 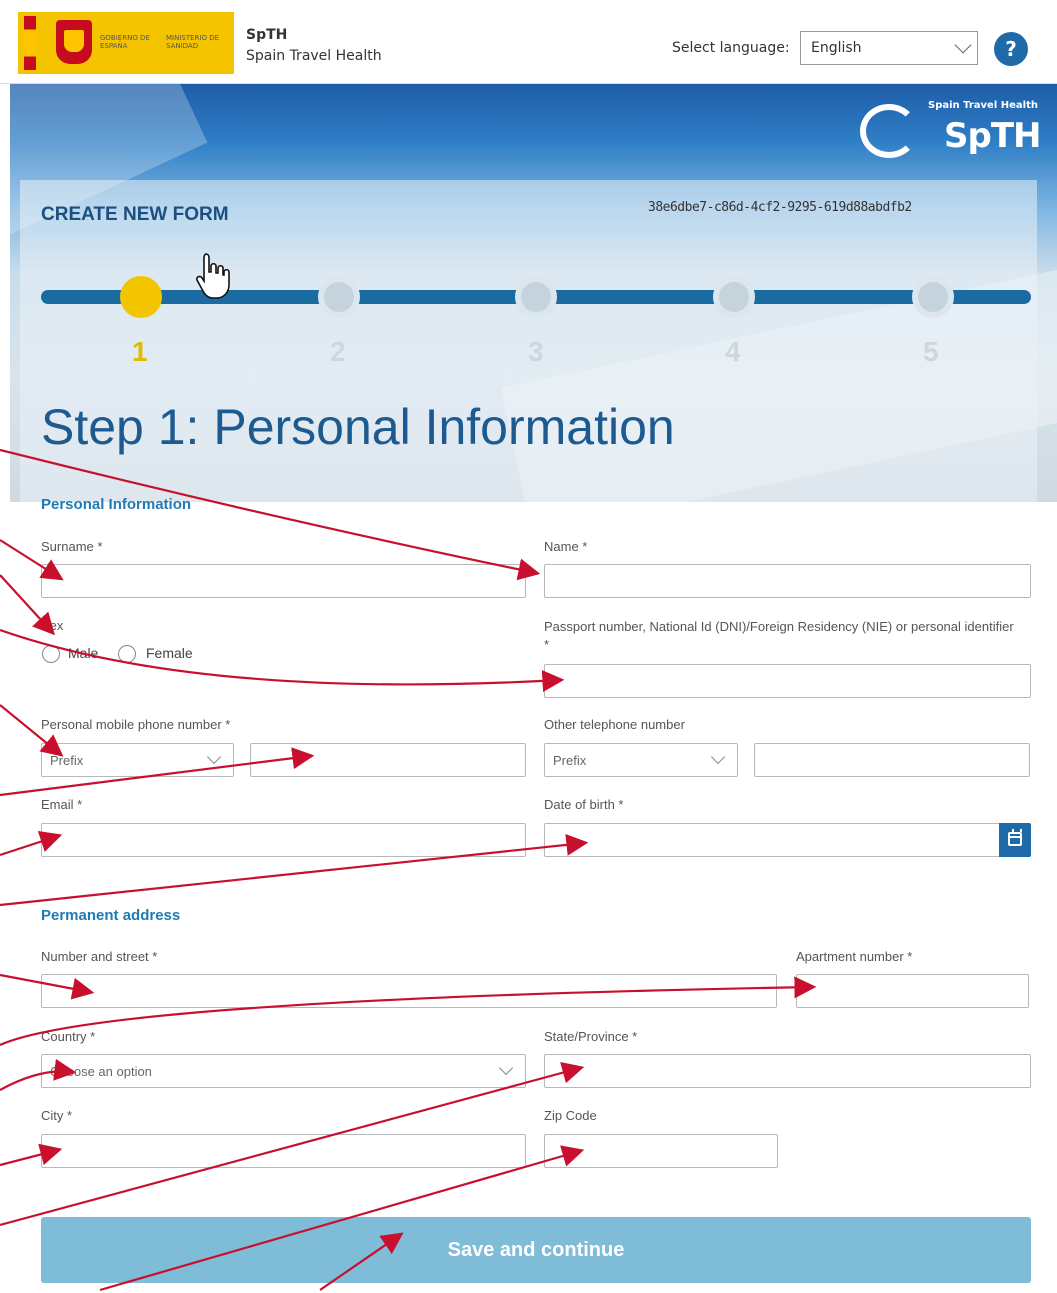 What do you see at coordinates (912, 991) in the screenshot?
I see `apartment-input` at bounding box center [912, 991].